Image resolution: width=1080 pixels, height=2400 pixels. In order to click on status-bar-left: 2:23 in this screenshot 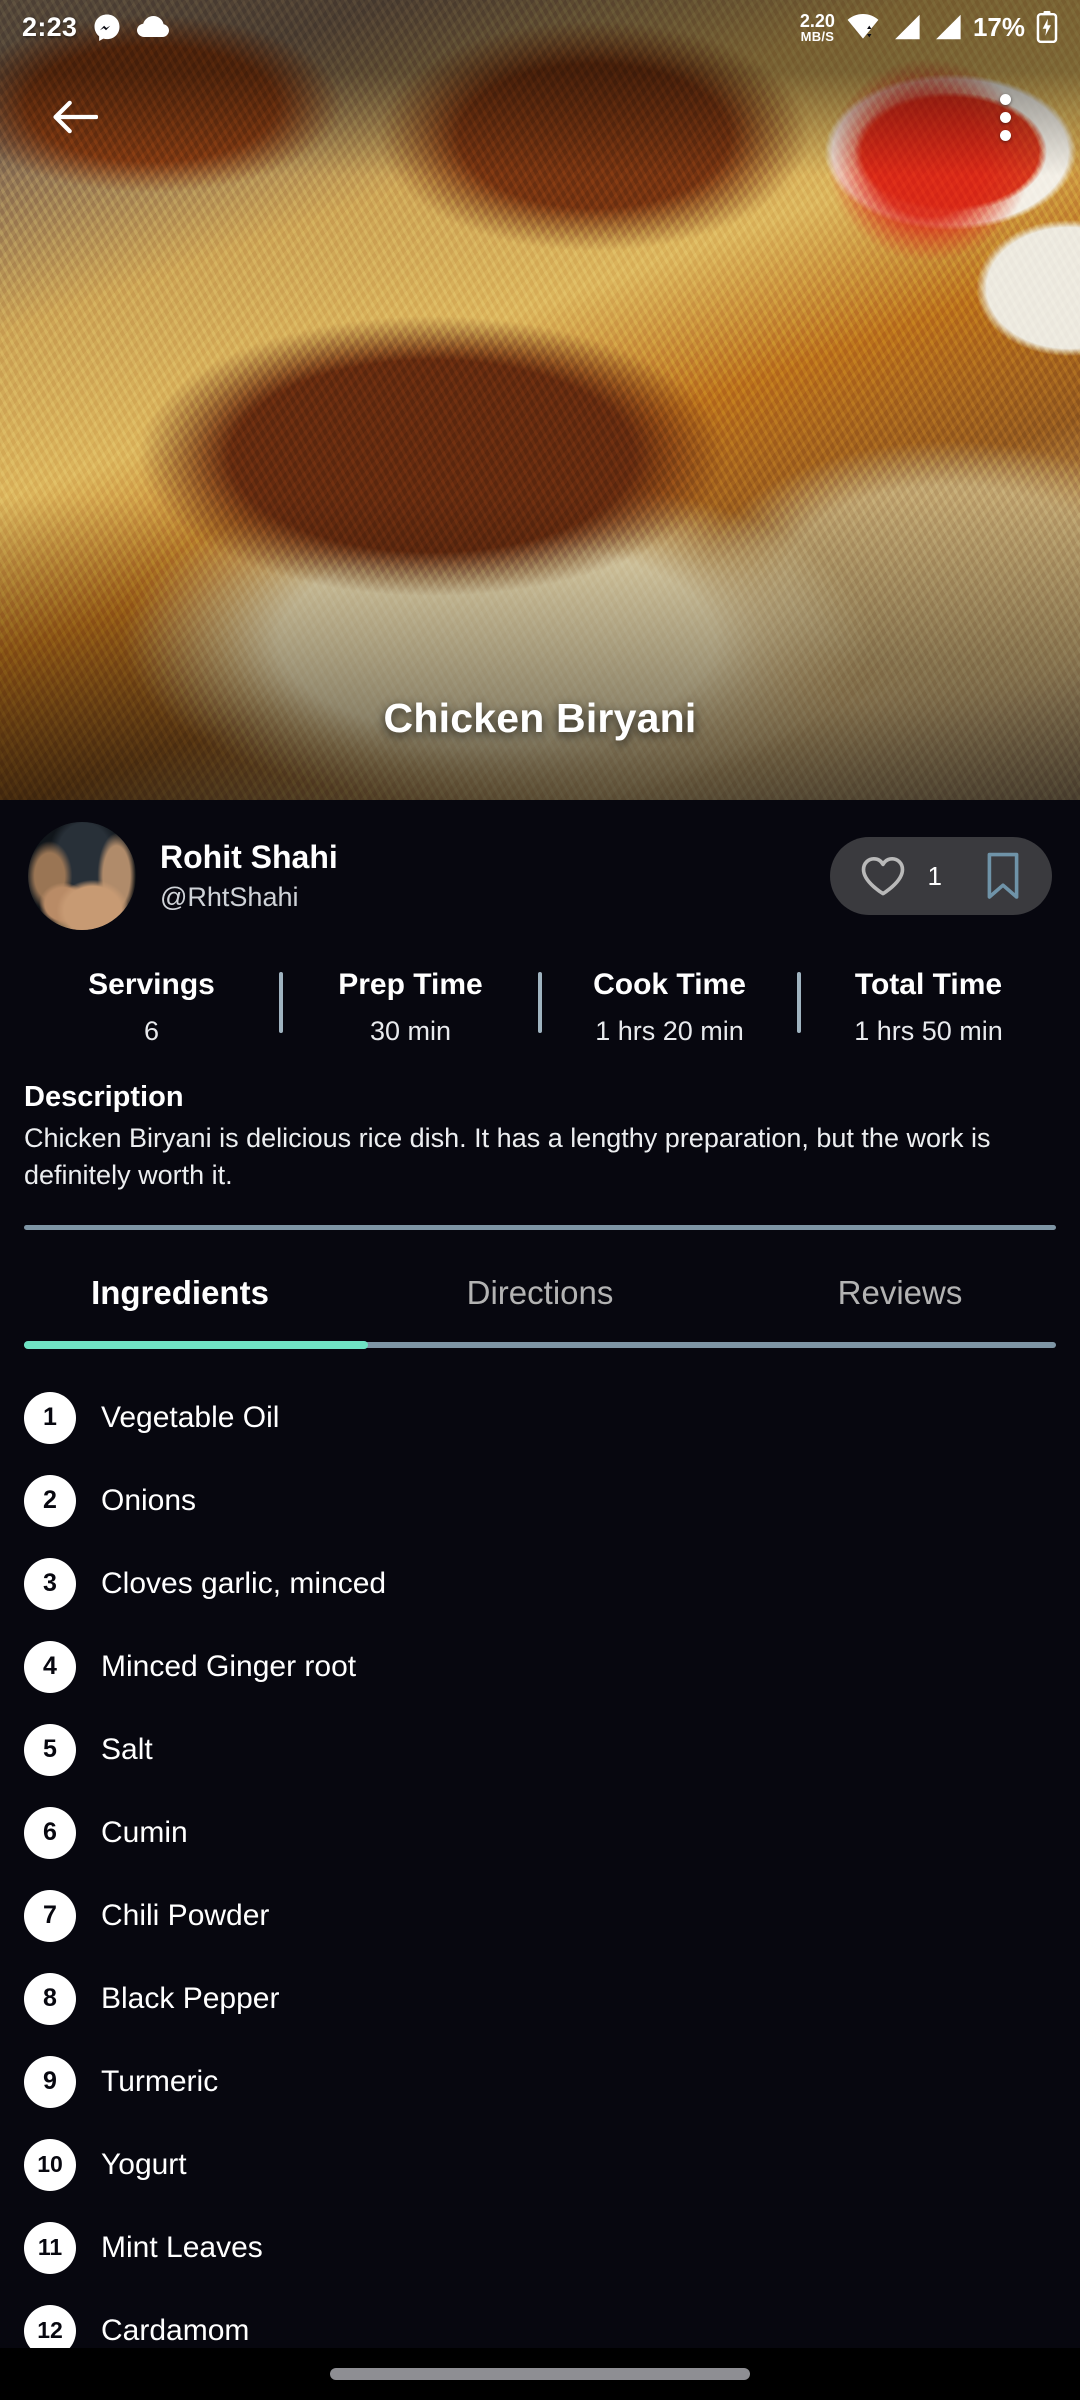, I will do `click(96, 27)`.